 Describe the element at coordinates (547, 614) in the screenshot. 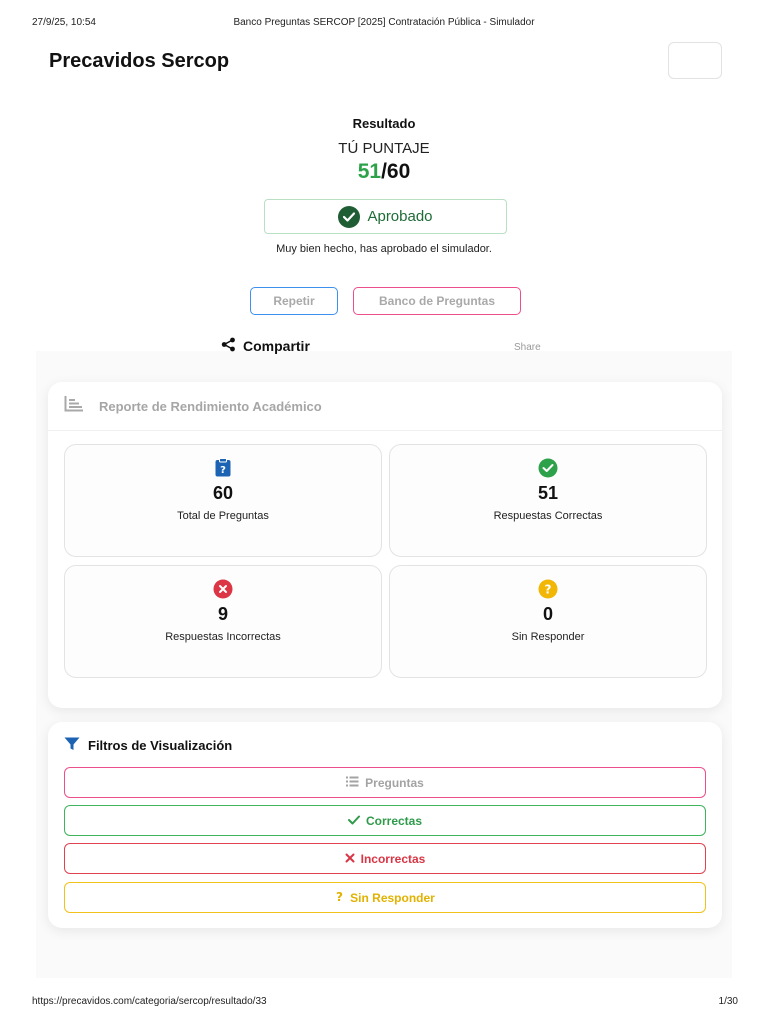

I see `stat-value: 0` at that location.